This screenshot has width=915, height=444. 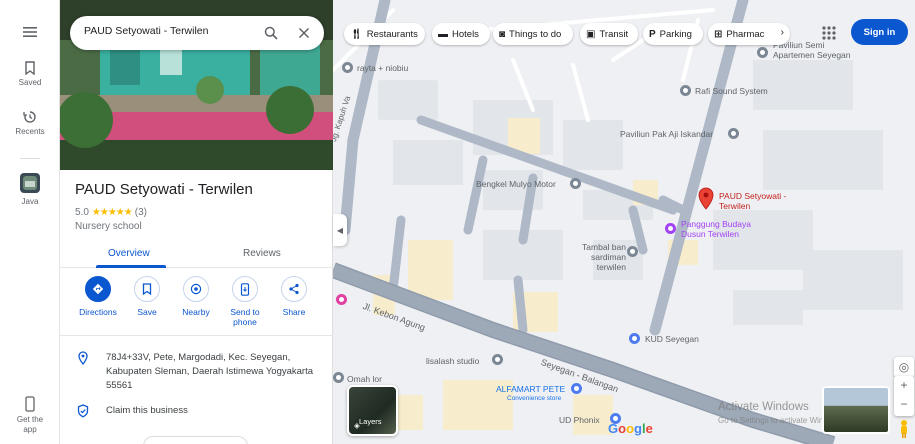 What do you see at coordinates (516, 184) in the screenshot?
I see `poi-bengkel-label: Bengkel Mulyo Motor` at bounding box center [516, 184].